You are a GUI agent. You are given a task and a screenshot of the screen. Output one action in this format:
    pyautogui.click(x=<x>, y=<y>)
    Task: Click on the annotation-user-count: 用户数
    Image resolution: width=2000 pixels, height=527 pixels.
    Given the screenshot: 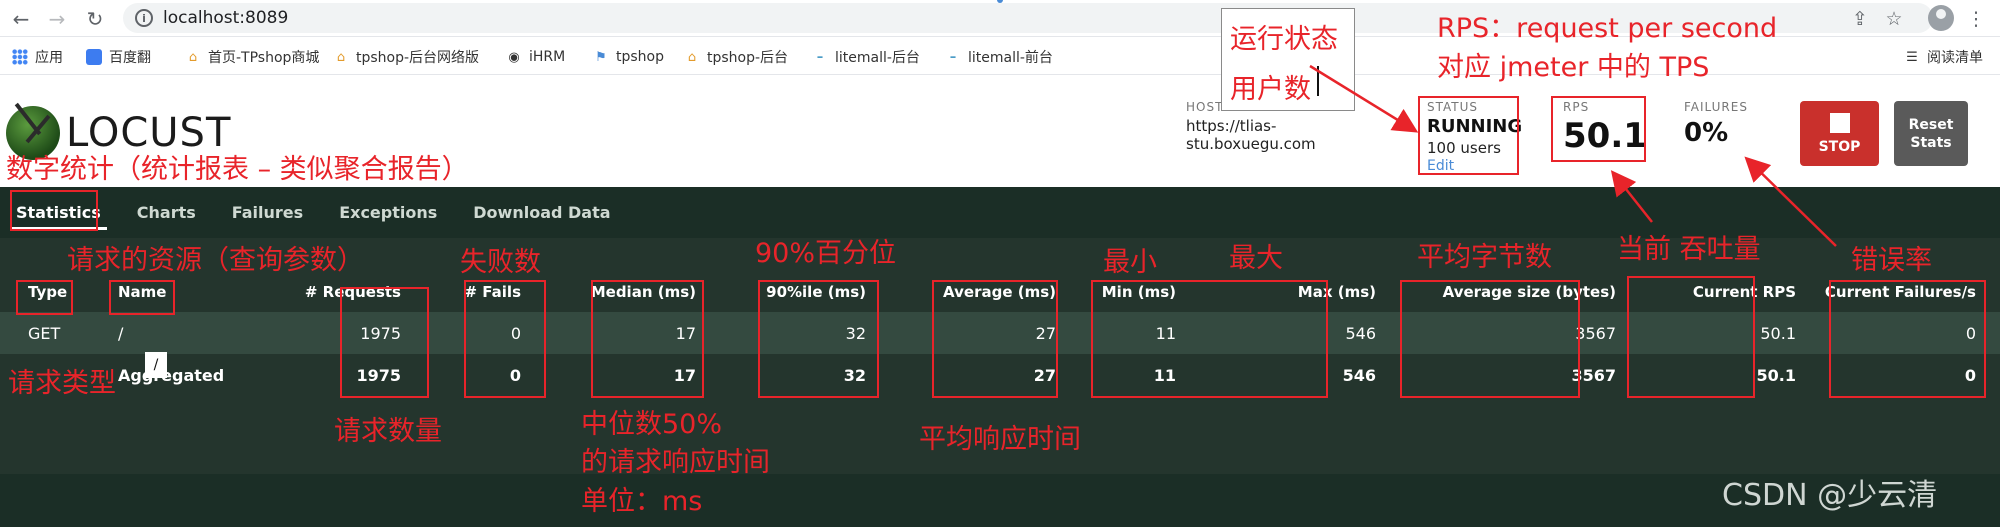 What is the action you would take?
    pyautogui.click(x=1270, y=89)
    